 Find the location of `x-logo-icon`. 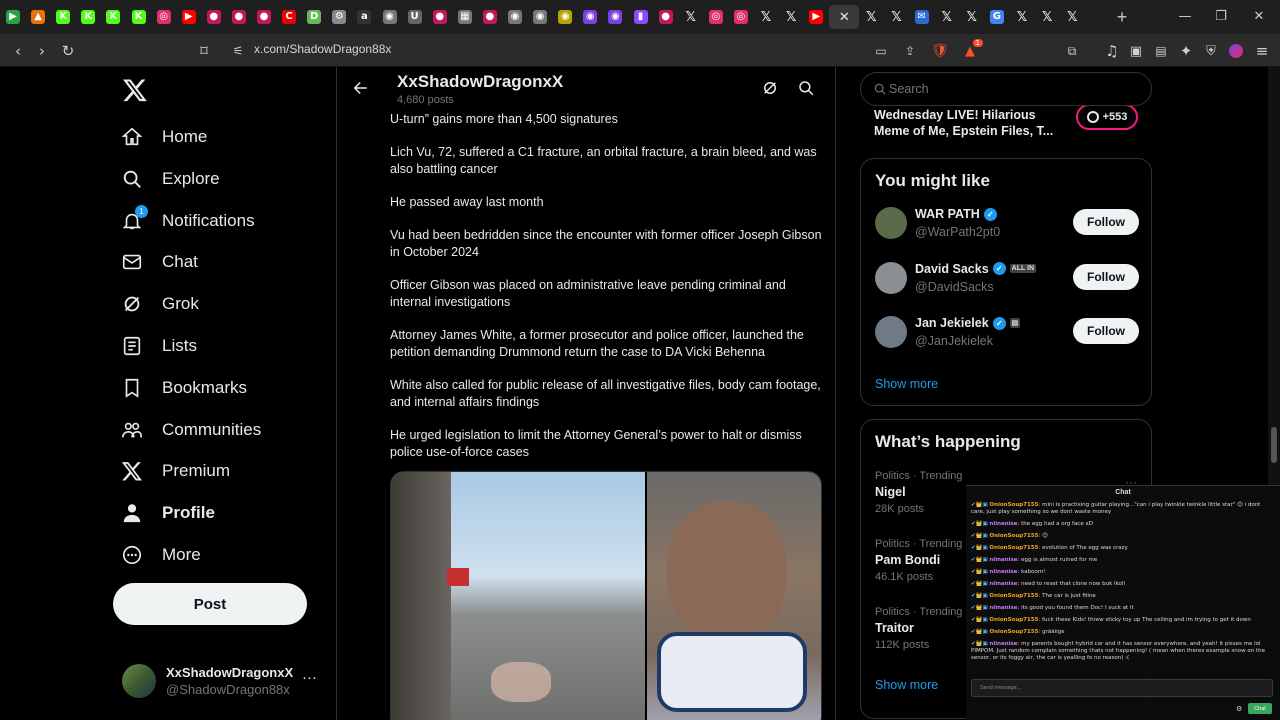

x-logo-icon is located at coordinates (135, 90).